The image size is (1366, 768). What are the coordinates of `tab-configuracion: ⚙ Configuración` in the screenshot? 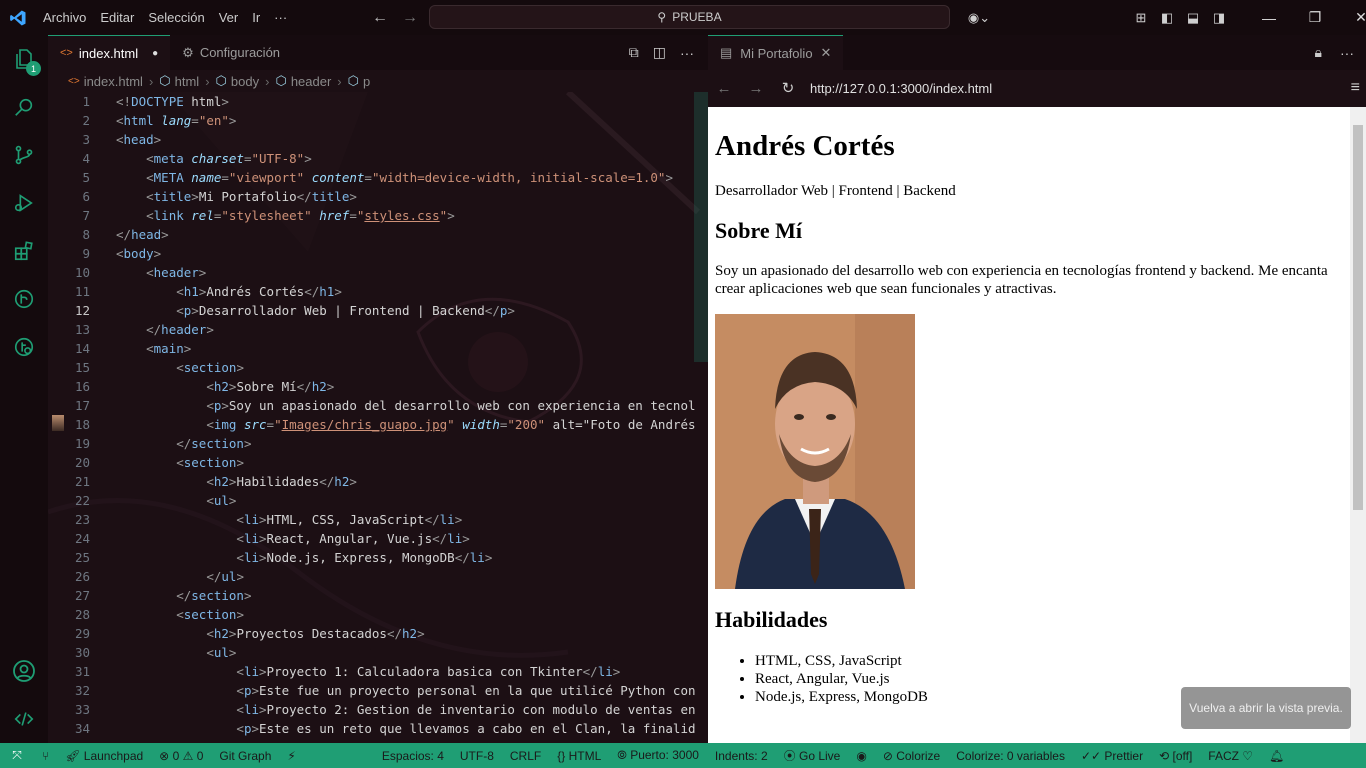 It's located at (231, 52).